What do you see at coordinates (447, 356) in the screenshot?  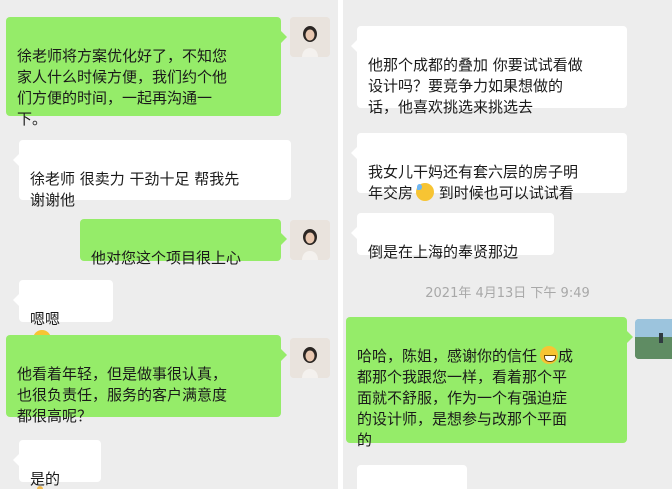 I see `message-text-10a: 哈哈，陈姐，感谢你的信任` at bounding box center [447, 356].